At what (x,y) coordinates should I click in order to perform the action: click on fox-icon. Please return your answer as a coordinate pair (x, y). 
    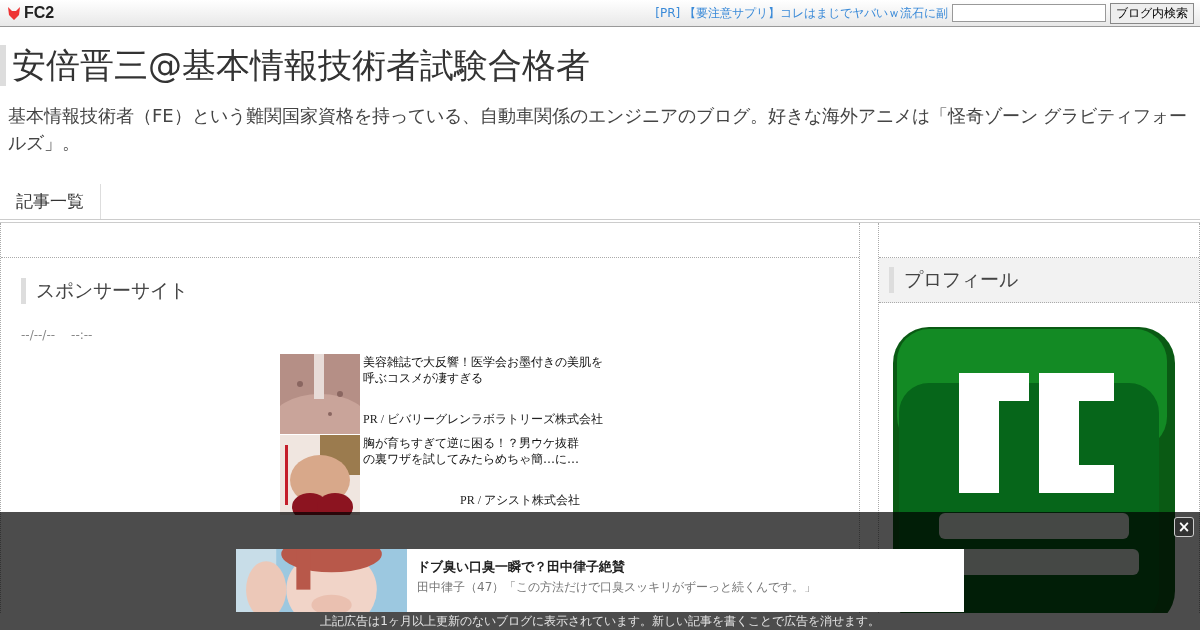
    Looking at the image, I should click on (14, 13).